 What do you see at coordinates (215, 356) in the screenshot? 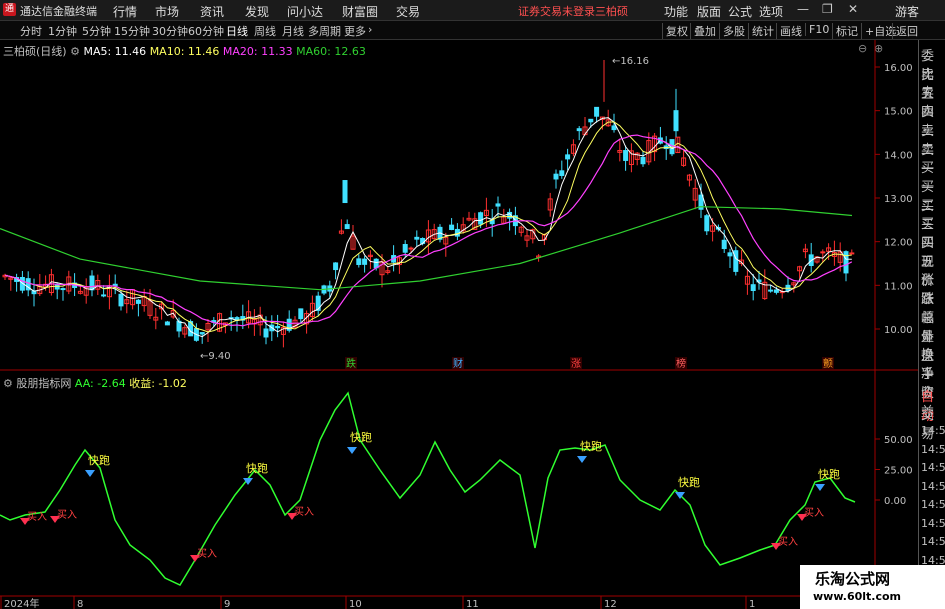
I see `low-price-label: ←9.40` at bounding box center [215, 356].